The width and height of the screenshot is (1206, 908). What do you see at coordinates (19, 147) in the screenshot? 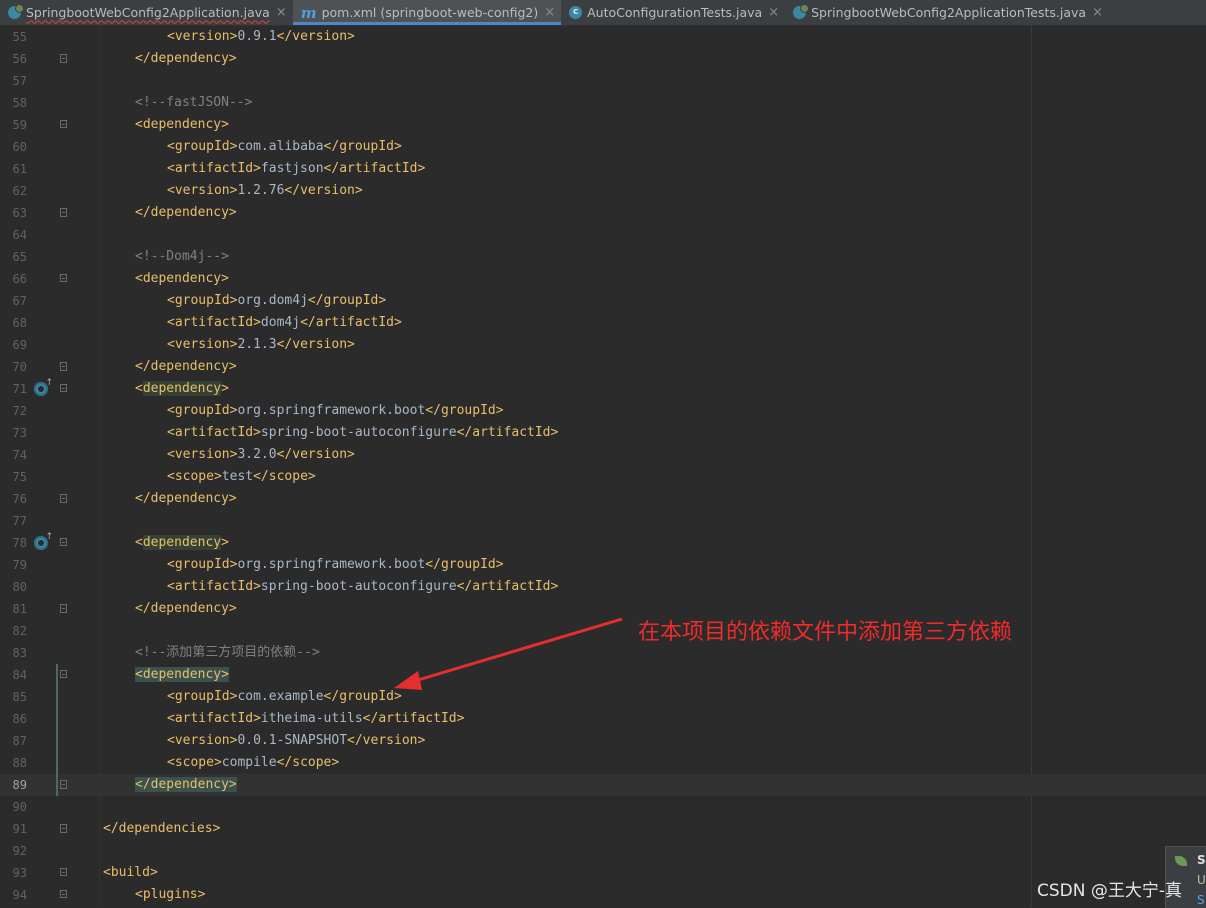
I see `line-number: 60` at bounding box center [19, 147].